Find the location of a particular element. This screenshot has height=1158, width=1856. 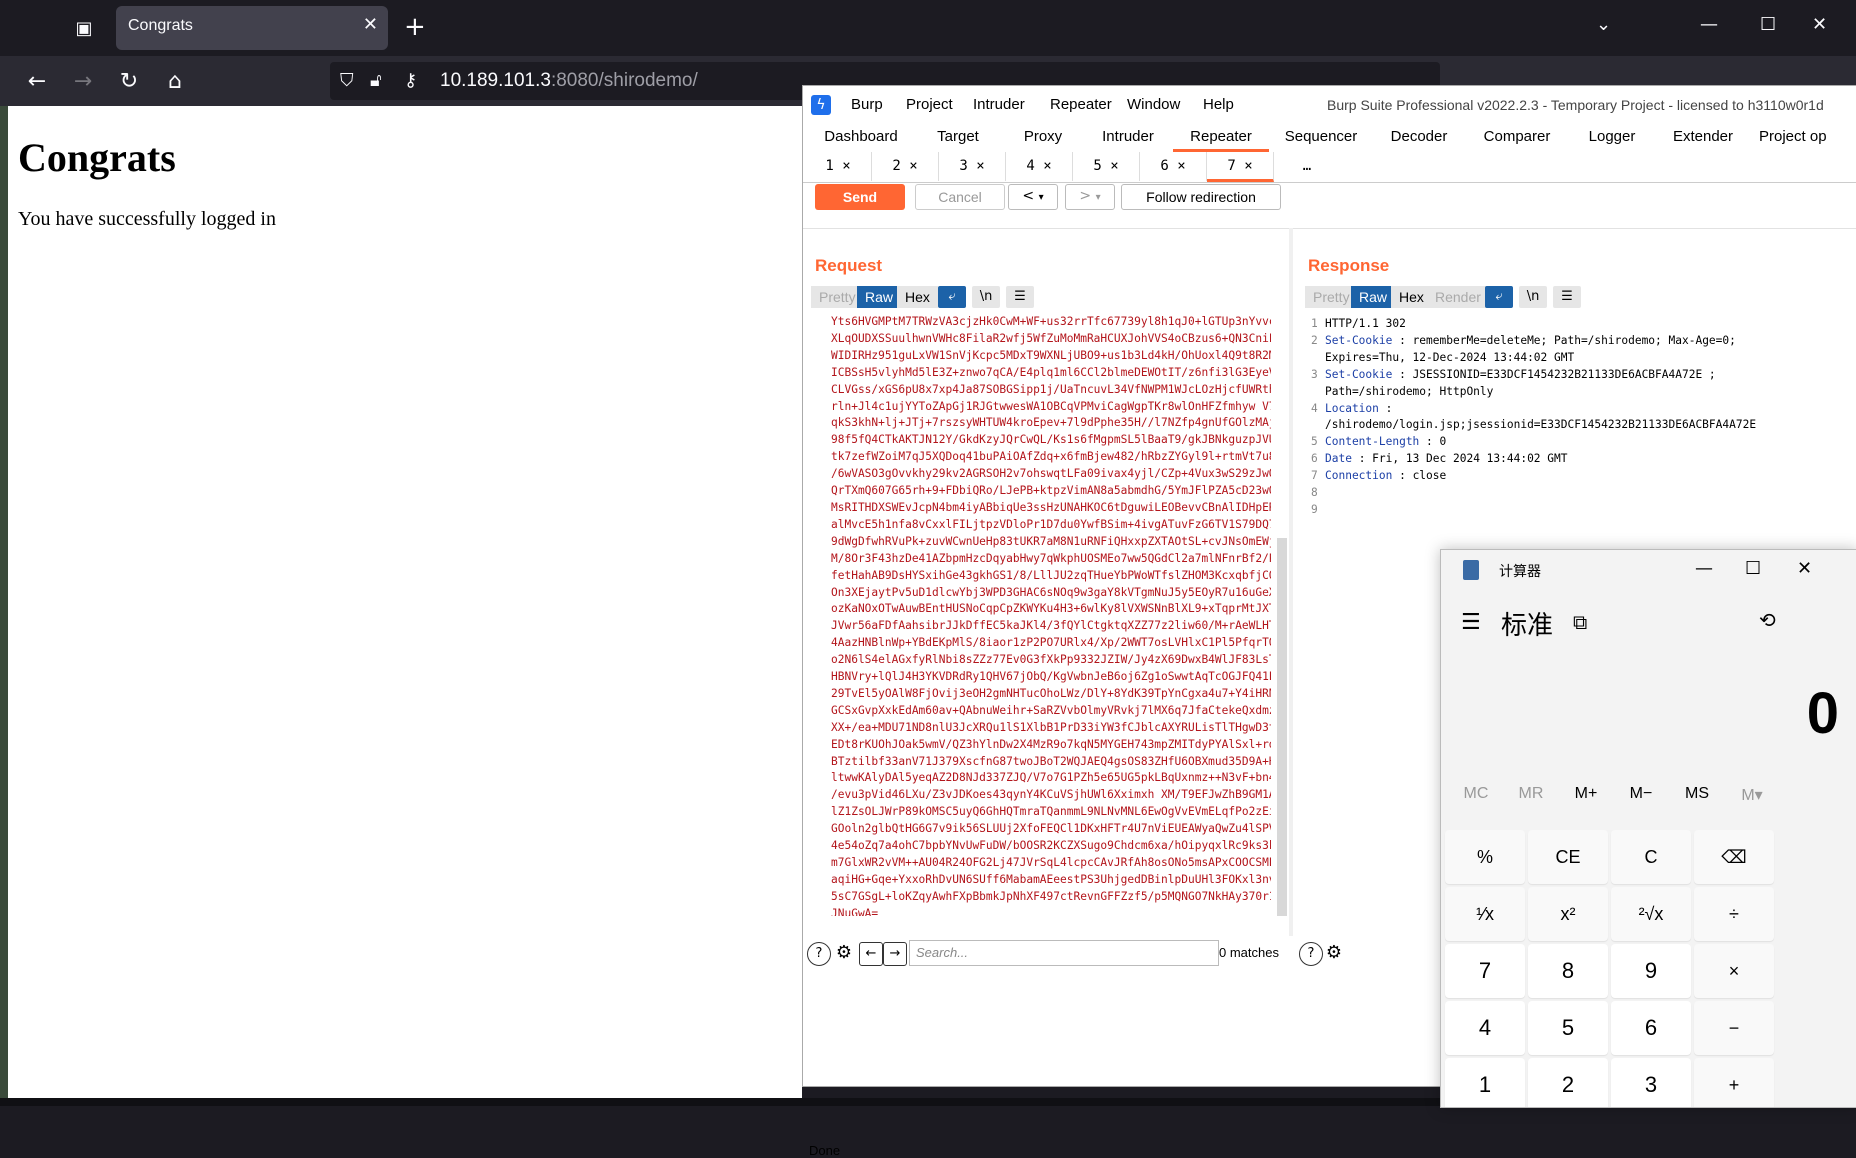

menu-window: Window is located at coordinates (1153, 104).